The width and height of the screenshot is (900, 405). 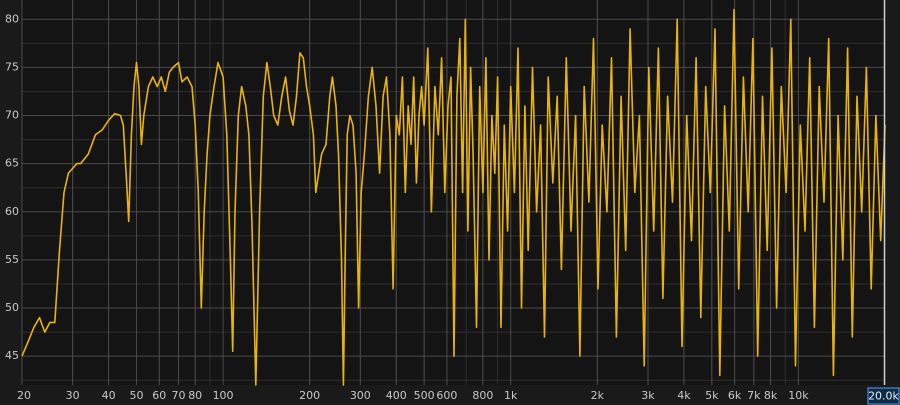 I want to click on y-tick-label: 65, so click(x=12, y=163).